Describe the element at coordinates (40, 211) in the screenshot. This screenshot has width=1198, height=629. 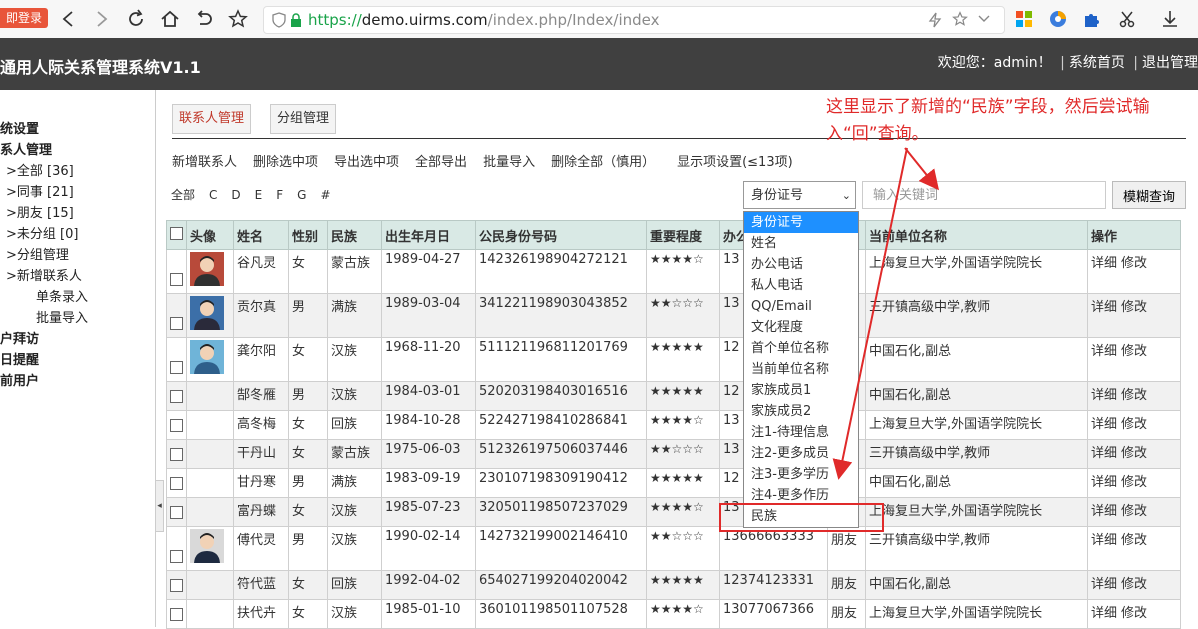
I see `sidebar-item: >朋友 [15]` at that location.